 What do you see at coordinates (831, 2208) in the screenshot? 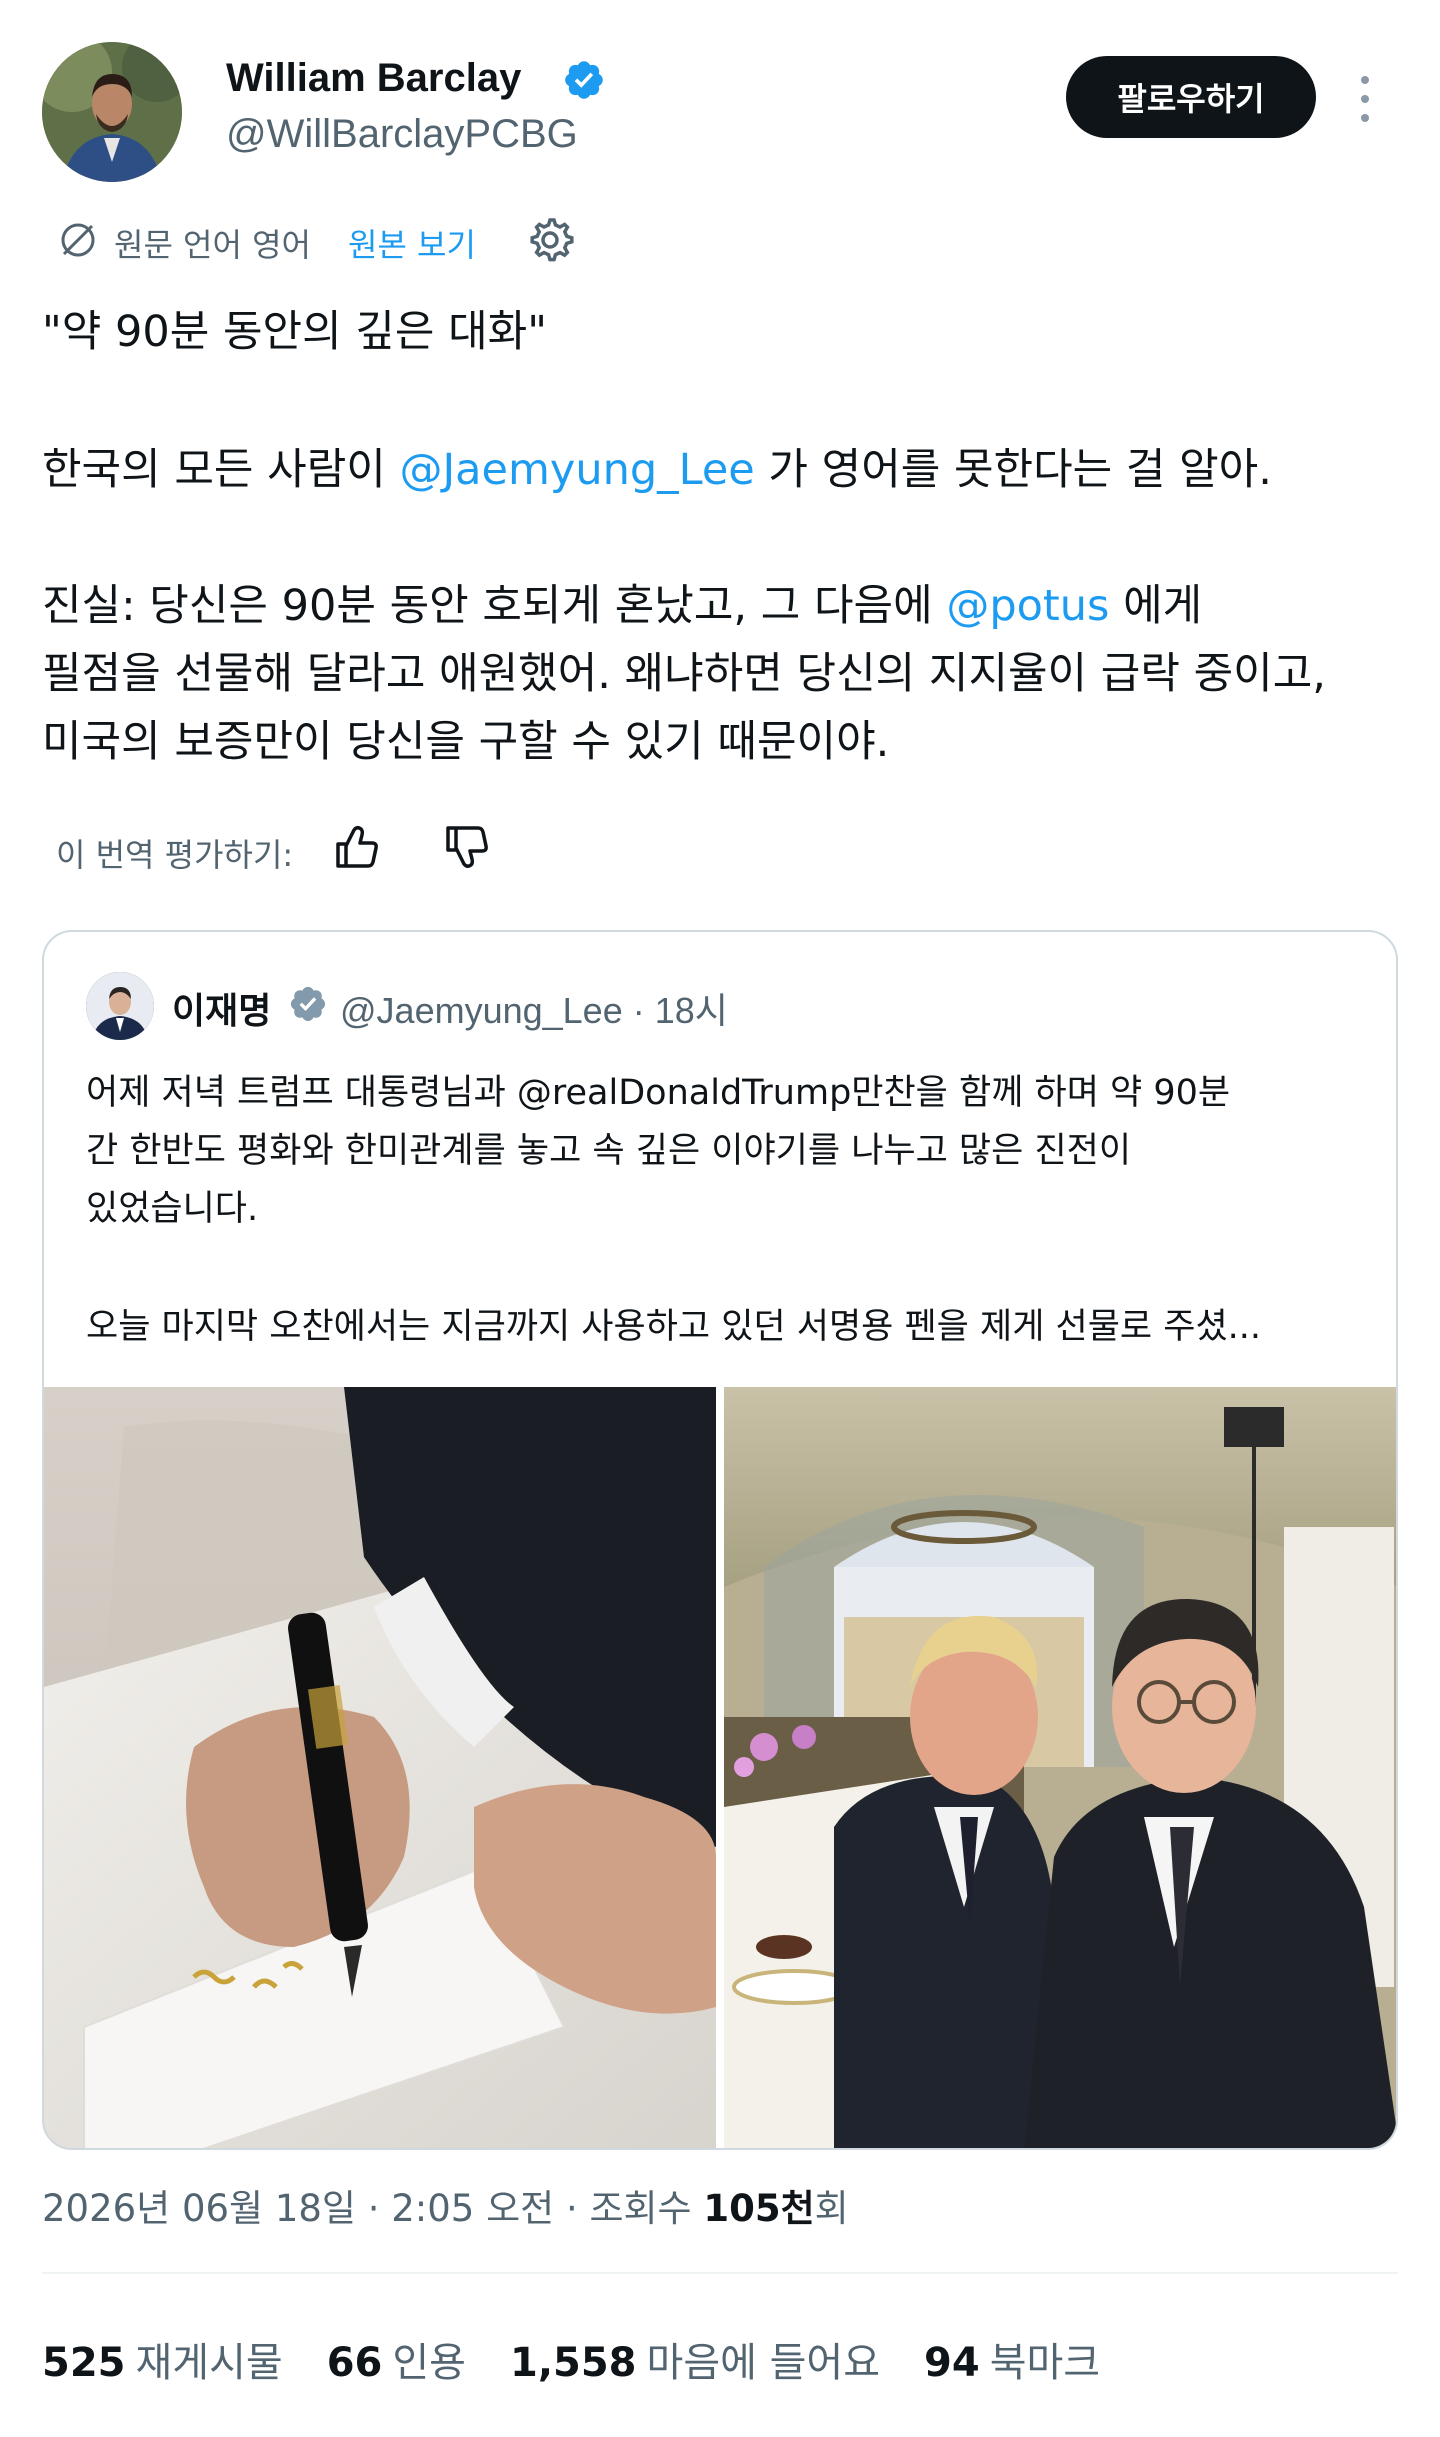
I see `view-count-suffix: 회` at bounding box center [831, 2208].